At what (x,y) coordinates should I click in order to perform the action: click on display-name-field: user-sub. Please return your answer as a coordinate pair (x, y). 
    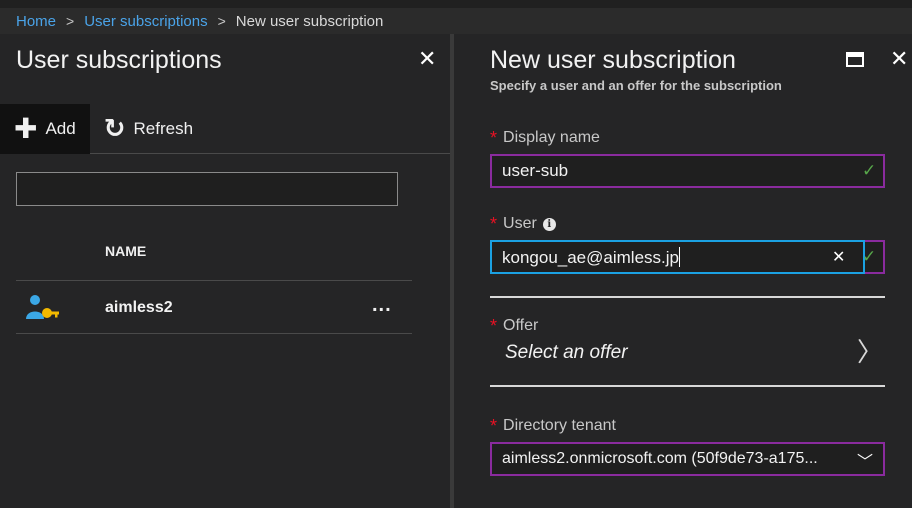
    Looking at the image, I should click on (687, 171).